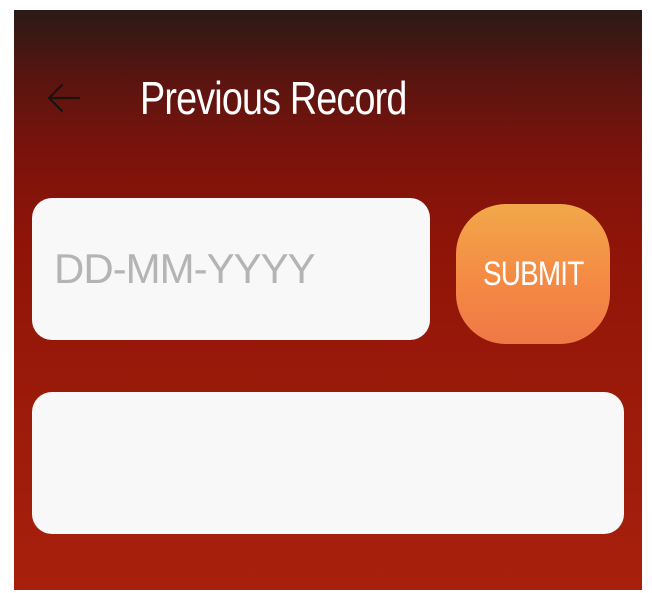  I want to click on page-title: Previous Record, so click(273, 98).